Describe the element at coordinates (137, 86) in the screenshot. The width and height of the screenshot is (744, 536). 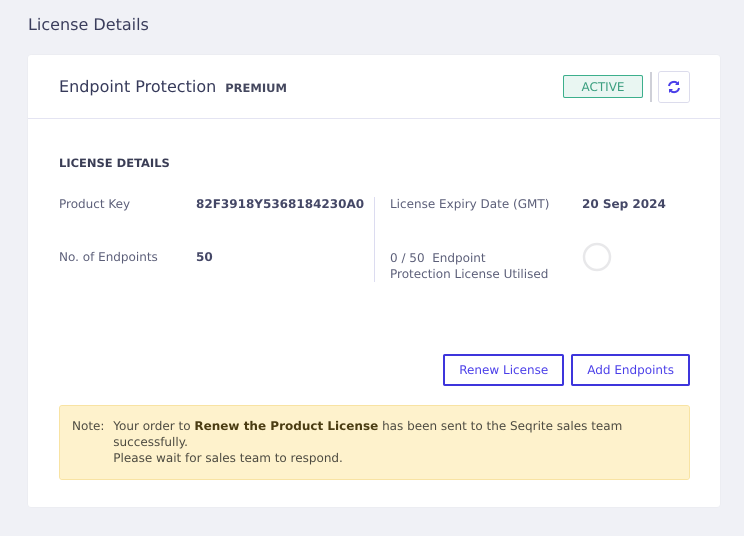
I see `product-name: Endpoint Protection` at that location.